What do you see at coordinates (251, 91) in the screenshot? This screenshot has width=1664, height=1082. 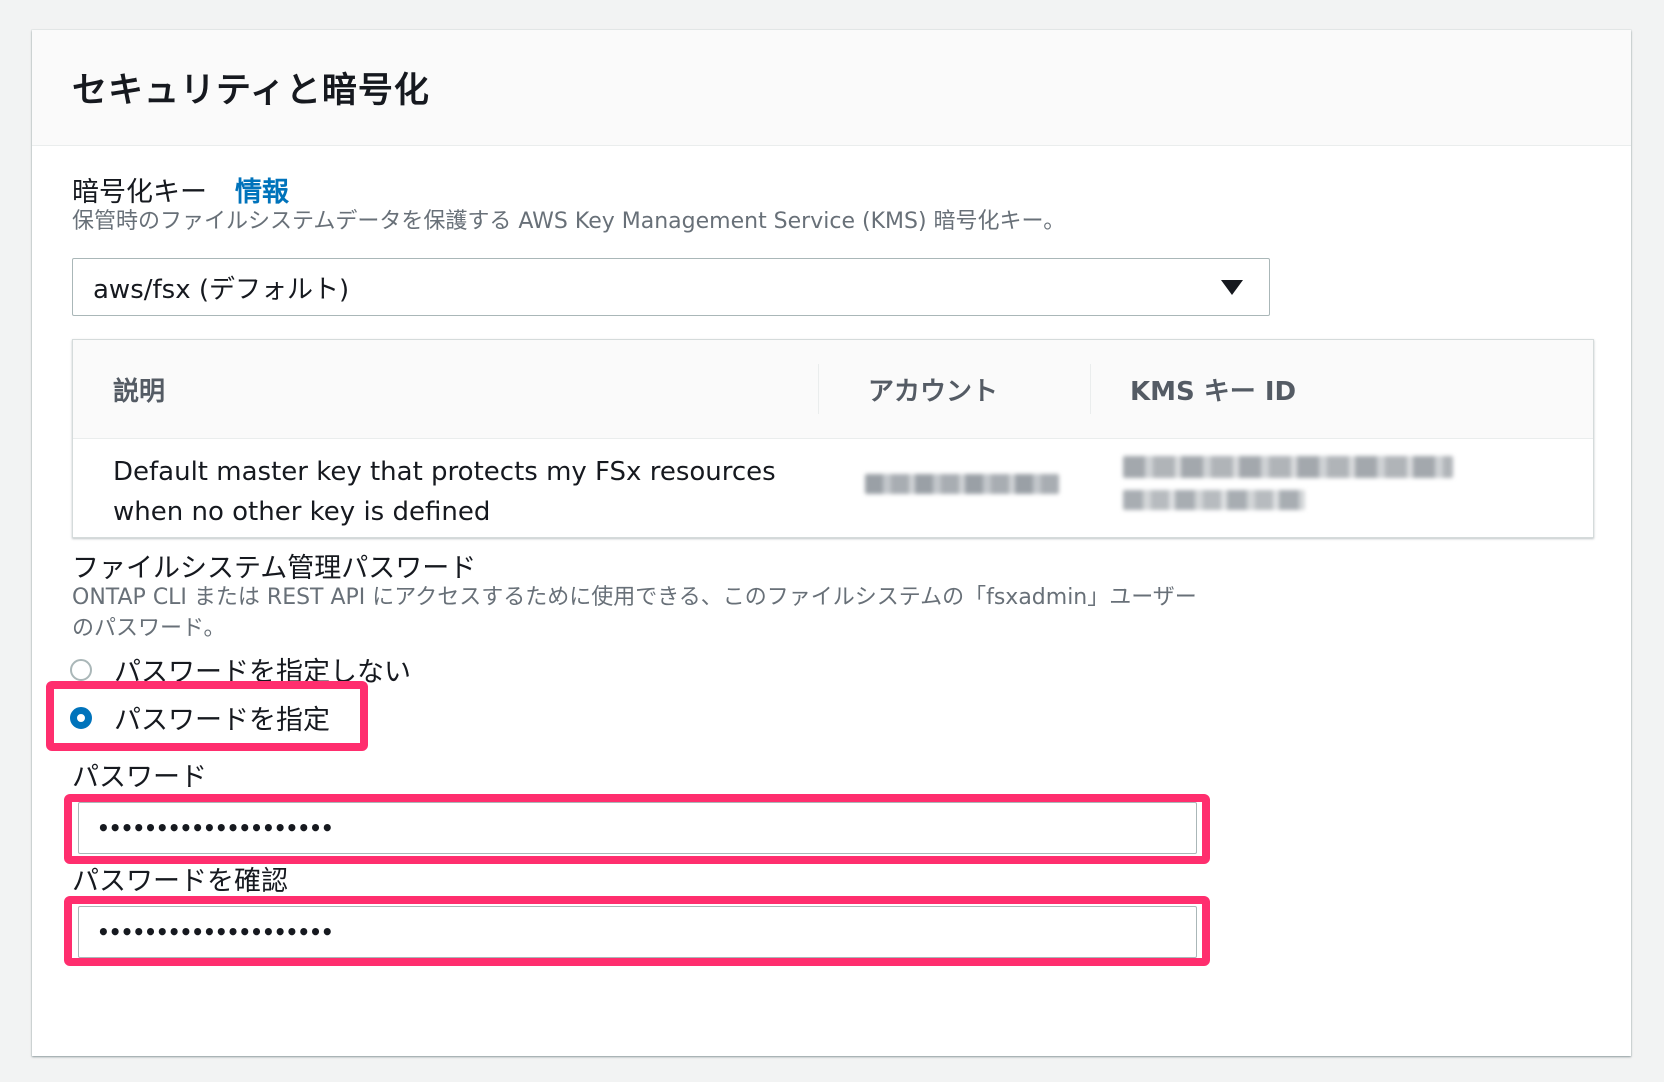 I see `panel-title: セキュリティと暗号化` at bounding box center [251, 91].